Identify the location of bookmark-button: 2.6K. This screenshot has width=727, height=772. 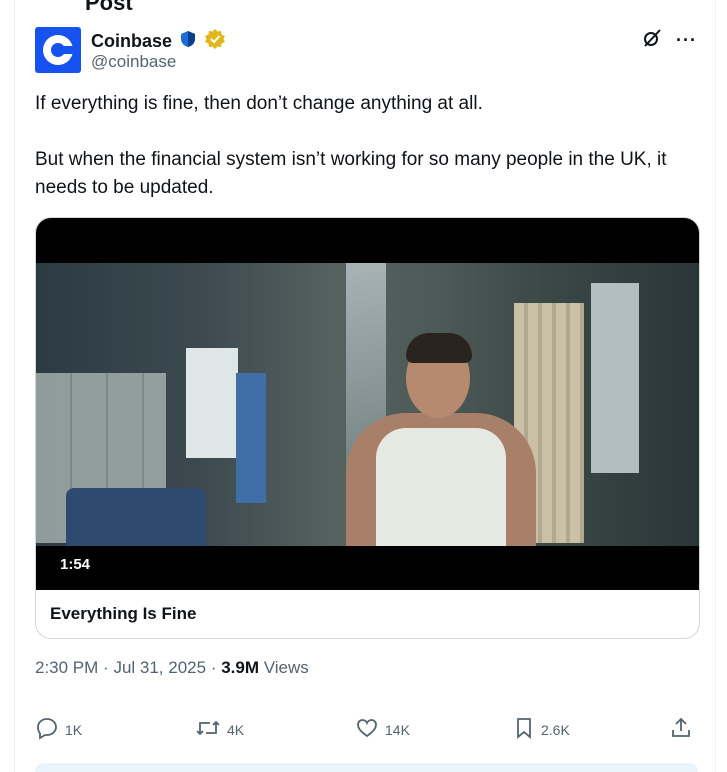
(541, 729).